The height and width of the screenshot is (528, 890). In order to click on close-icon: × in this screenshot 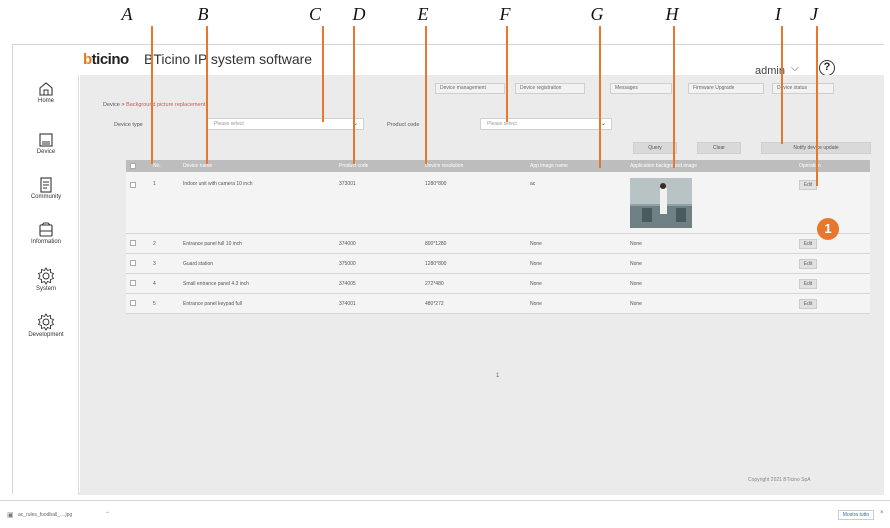, I will do `click(882, 513)`.